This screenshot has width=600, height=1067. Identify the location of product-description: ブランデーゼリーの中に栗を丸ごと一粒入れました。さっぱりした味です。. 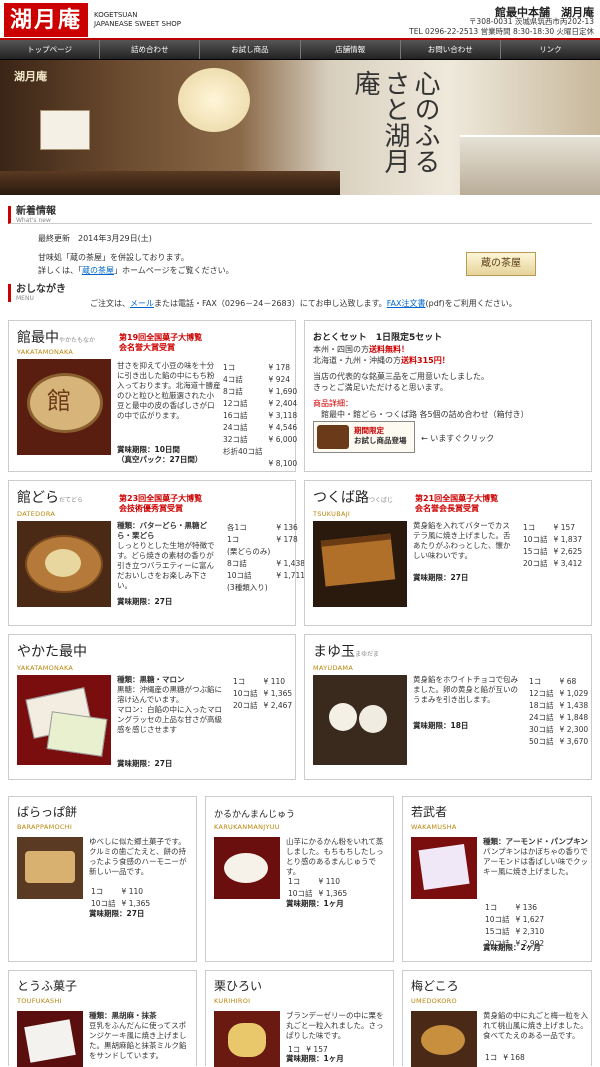
(335, 1025).